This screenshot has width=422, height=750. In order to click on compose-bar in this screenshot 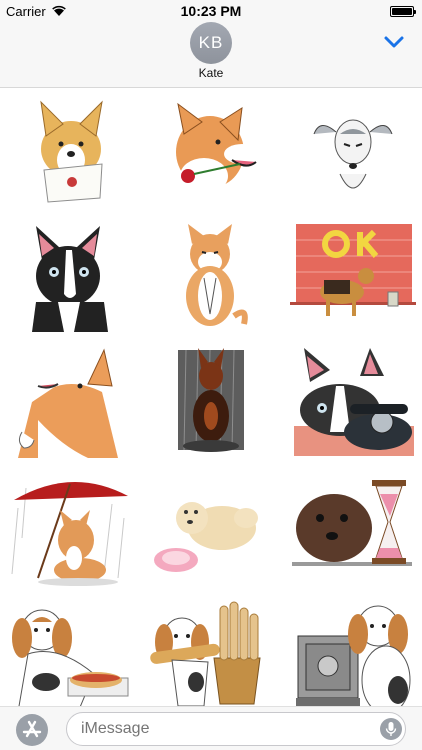, I will do `click(211, 728)`.